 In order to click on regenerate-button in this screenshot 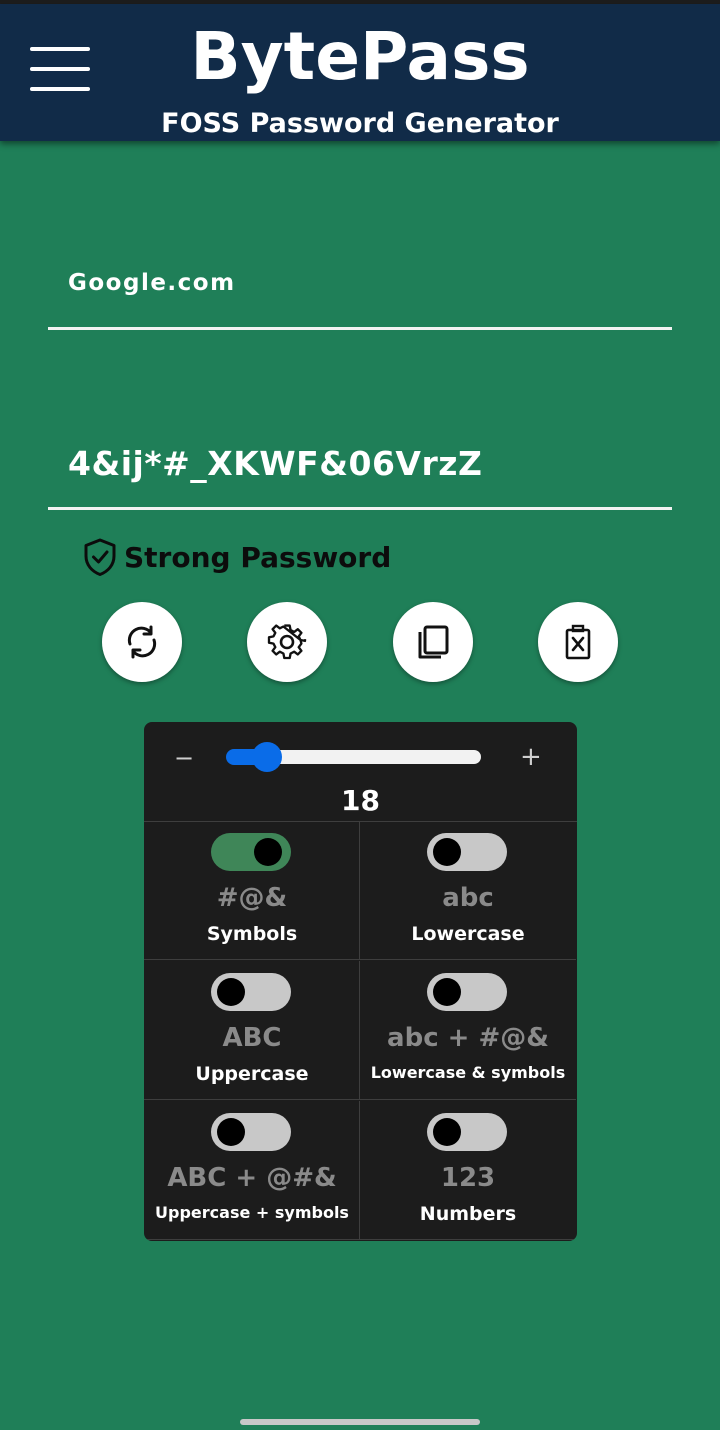, I will do `click(142, 642)`.